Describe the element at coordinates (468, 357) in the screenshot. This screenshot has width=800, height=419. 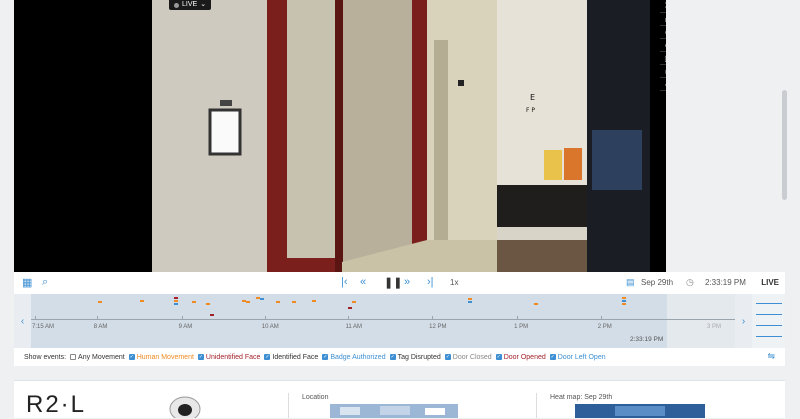
I see `event-filter-door-closed: ✓ Door Closed` at that location.